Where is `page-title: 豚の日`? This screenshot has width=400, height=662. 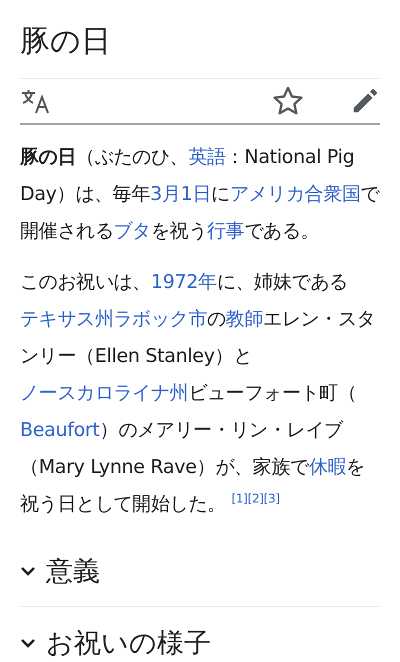 page-title: 豚の日 is located at coordinates (200, 39).